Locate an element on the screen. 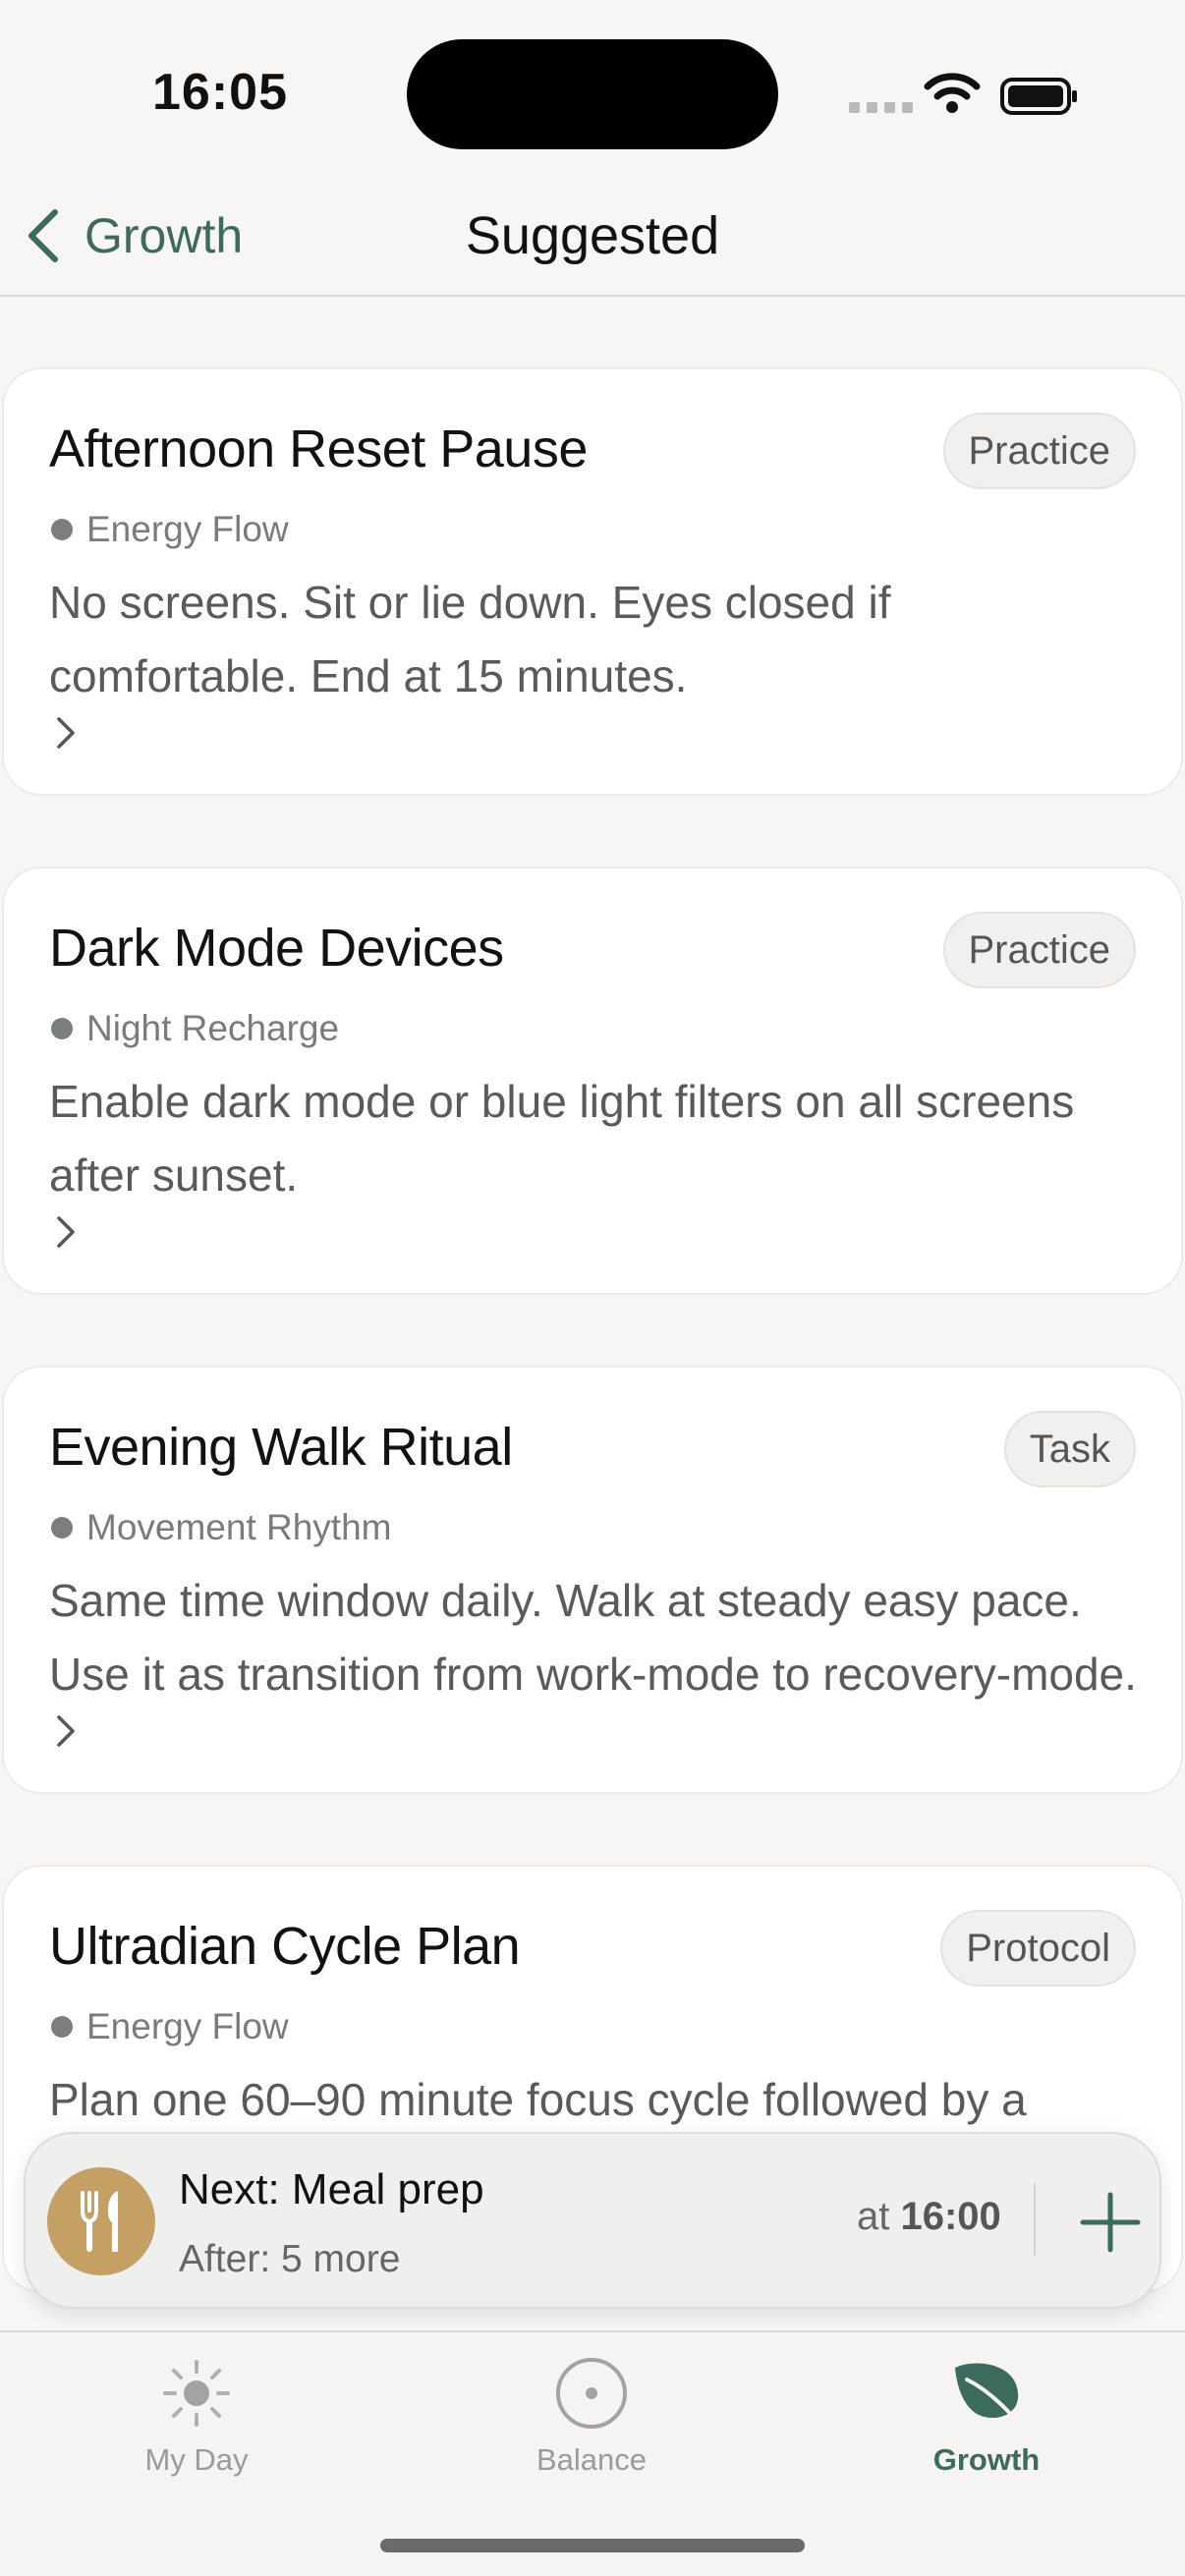 Image resolution: width=1185 pixels, height=2576 pixels. tab-growth: Growth is located at coordinates (987, 2411).